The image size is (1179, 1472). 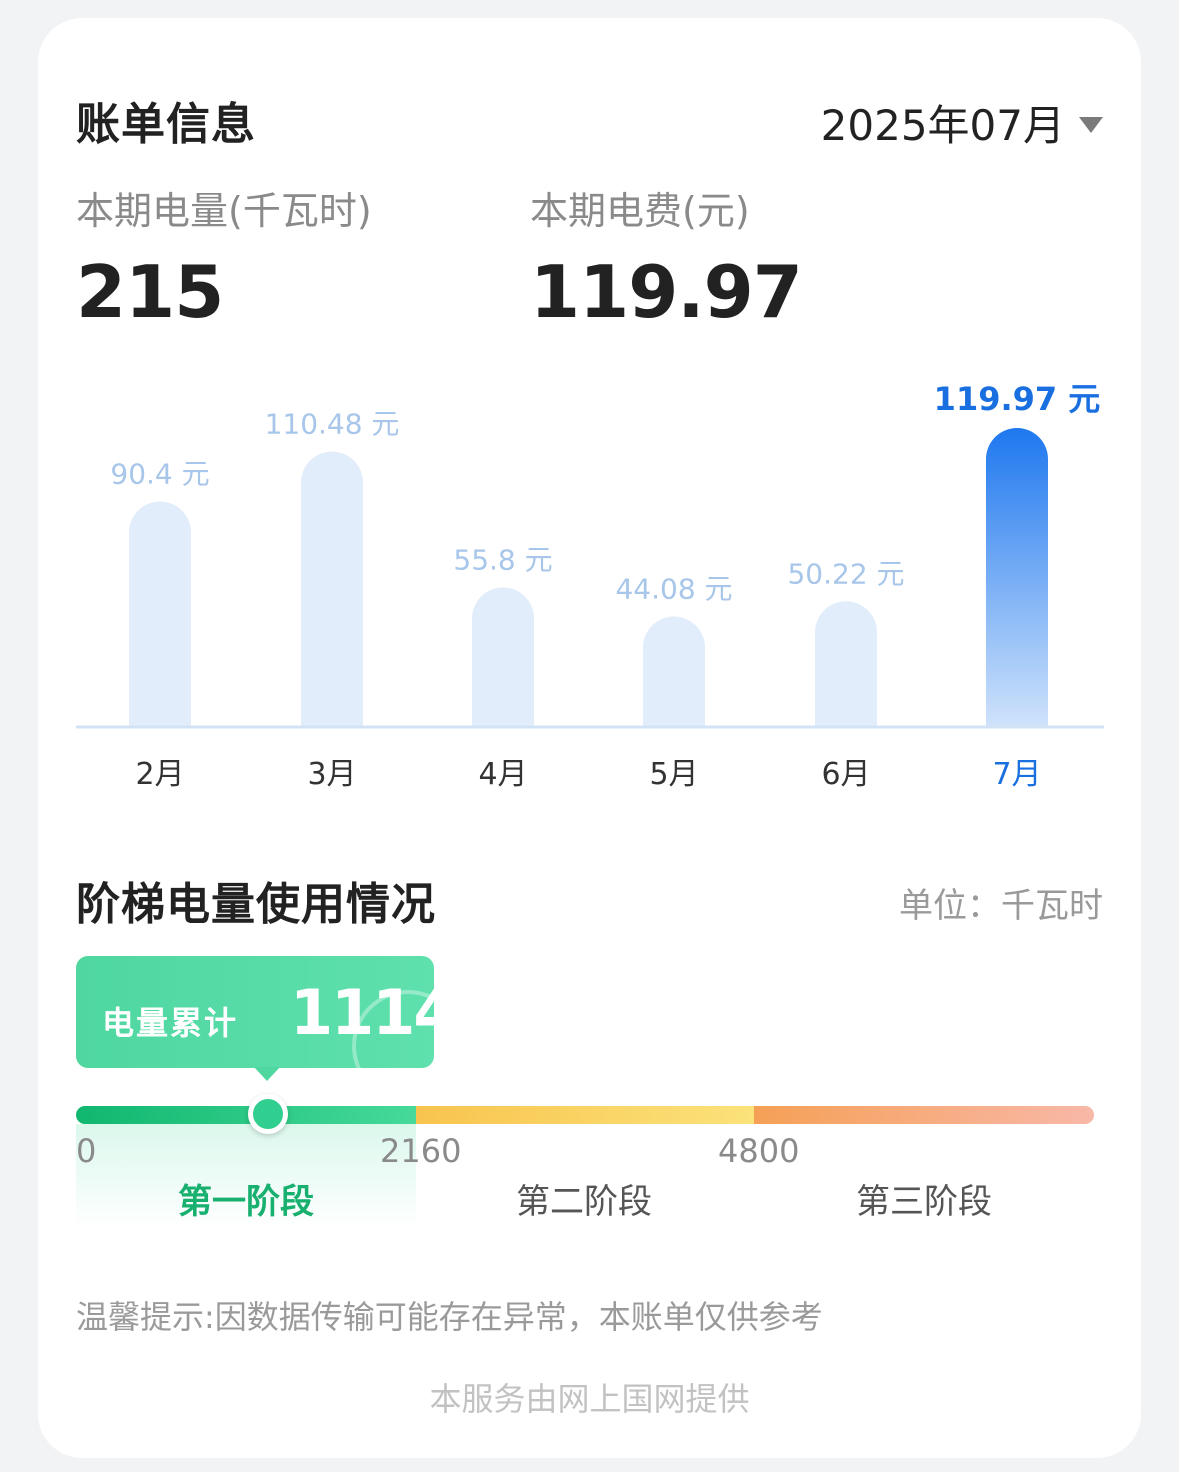 What do you see at coordinates (673, 774) in the screenshot?
I see `category-label-4: 5月` at bounding box center [673, 774].